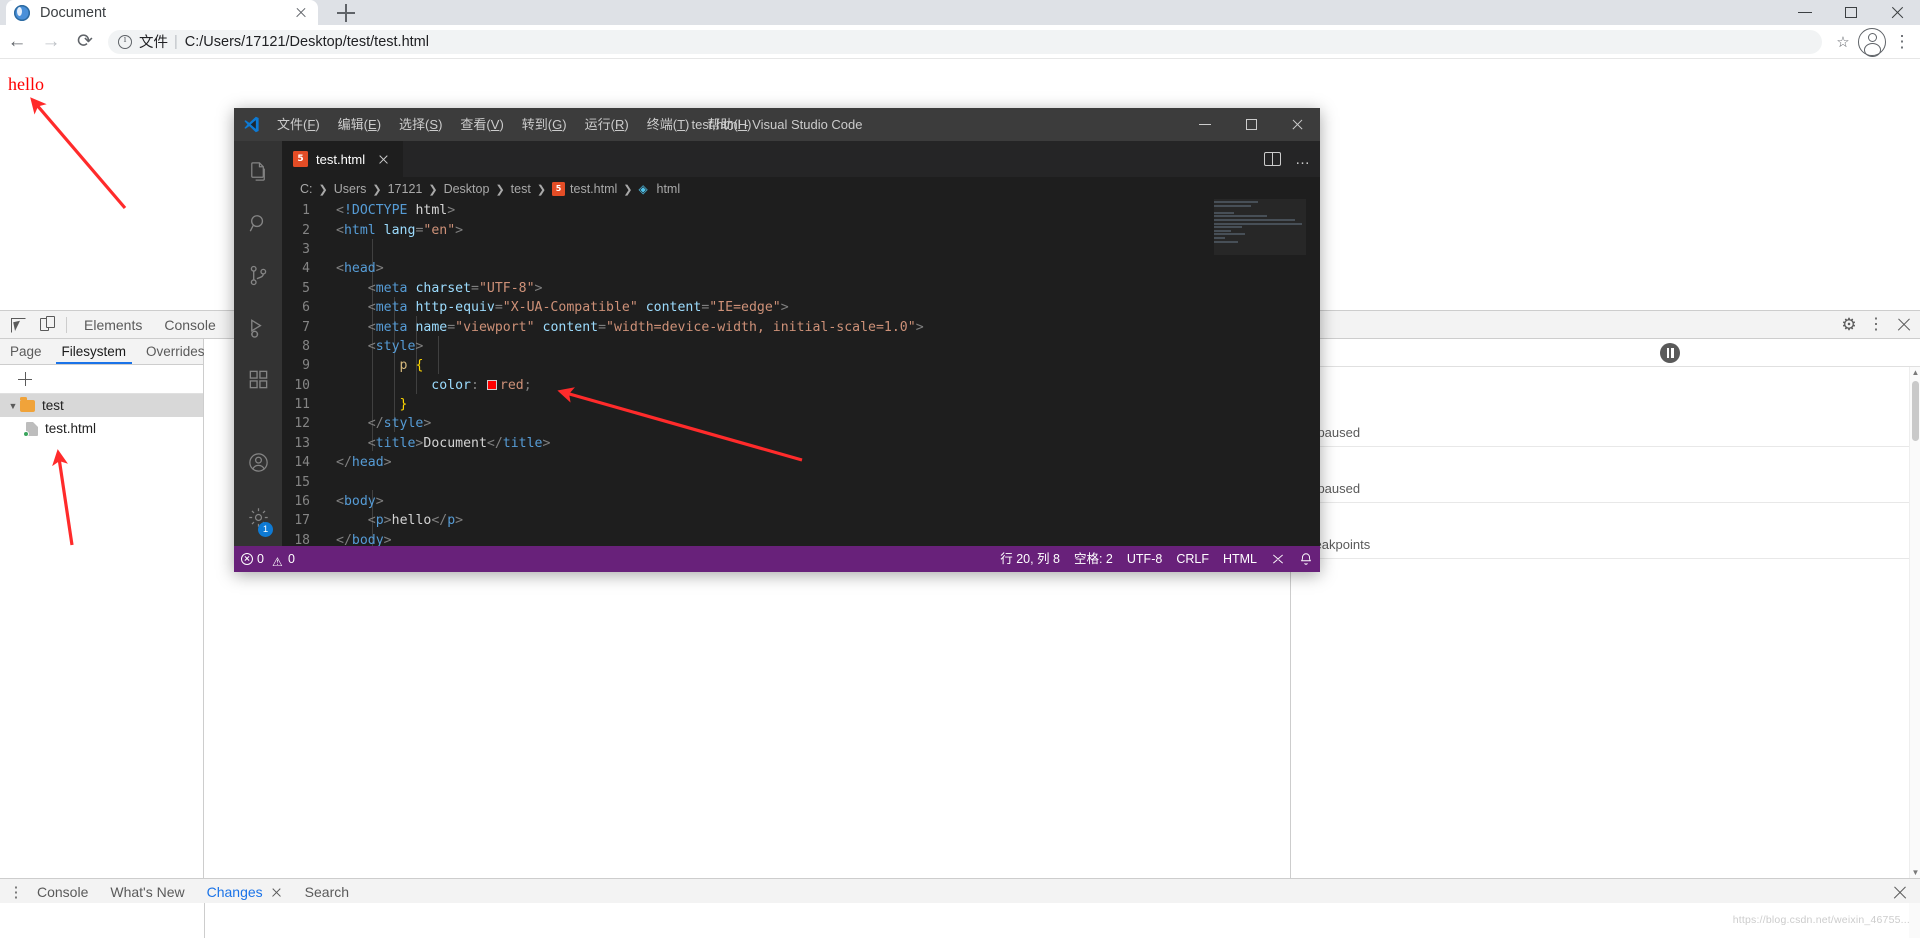 This screenshot has width=1920, height=938. Describe the element at coordinates (643, 188) in the screenshot. I see `symbol-icon: ◈` at that location.